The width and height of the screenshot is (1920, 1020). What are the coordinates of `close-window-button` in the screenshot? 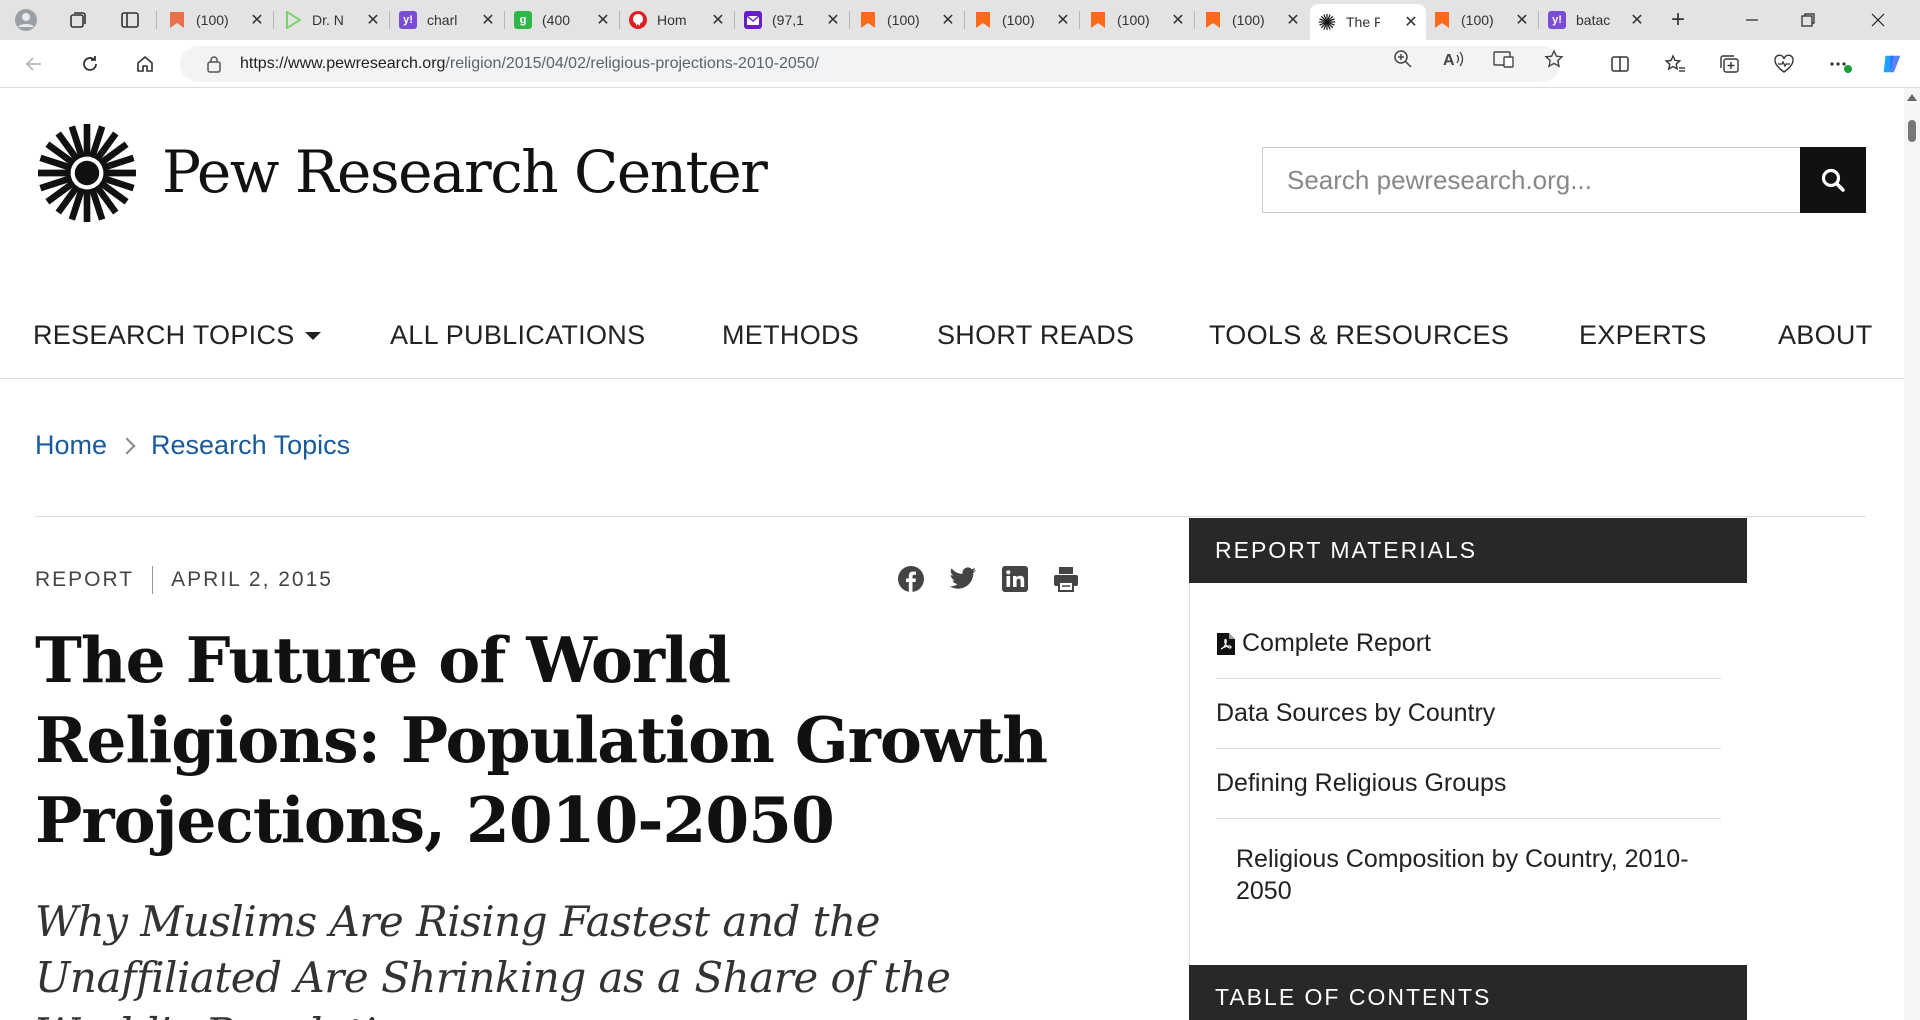 It's located at (1878, 20).